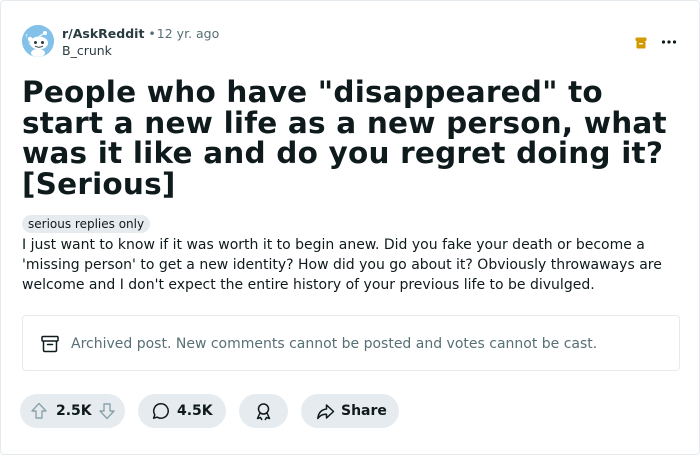 This screenshot has height=455, width=700. Describe the element at coordinates (188, 33) in the screenshot. I see `post-age: 12 yr. ago` at that location.